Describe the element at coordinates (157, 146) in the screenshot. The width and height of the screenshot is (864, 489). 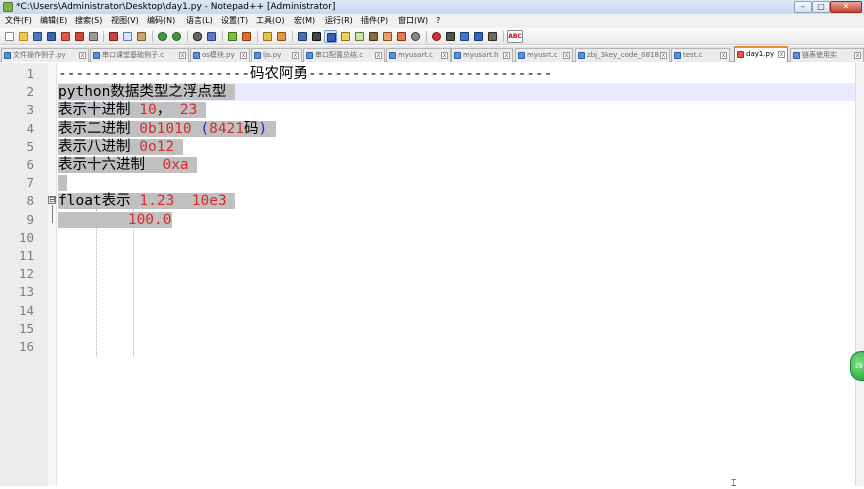
I see `code-token: 0o12` at that location.